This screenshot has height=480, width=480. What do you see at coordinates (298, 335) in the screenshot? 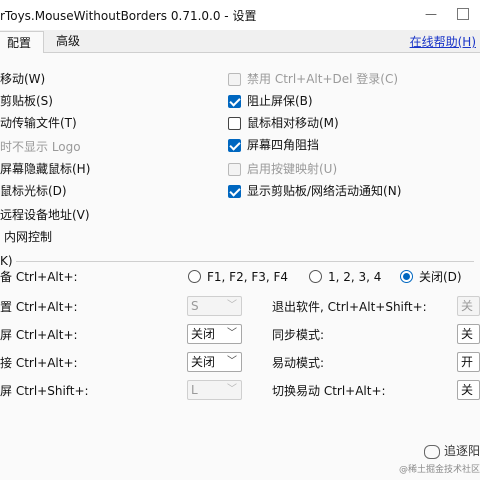
I see `sync-mode-label: 同步模式:` at bounding box center [298, 335].